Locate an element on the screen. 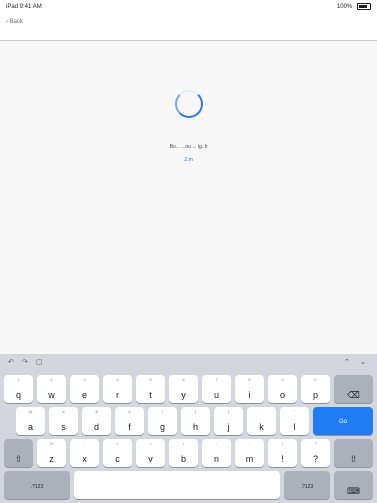  numbers-key-right: .?123 is located at coordinates (307, 485).